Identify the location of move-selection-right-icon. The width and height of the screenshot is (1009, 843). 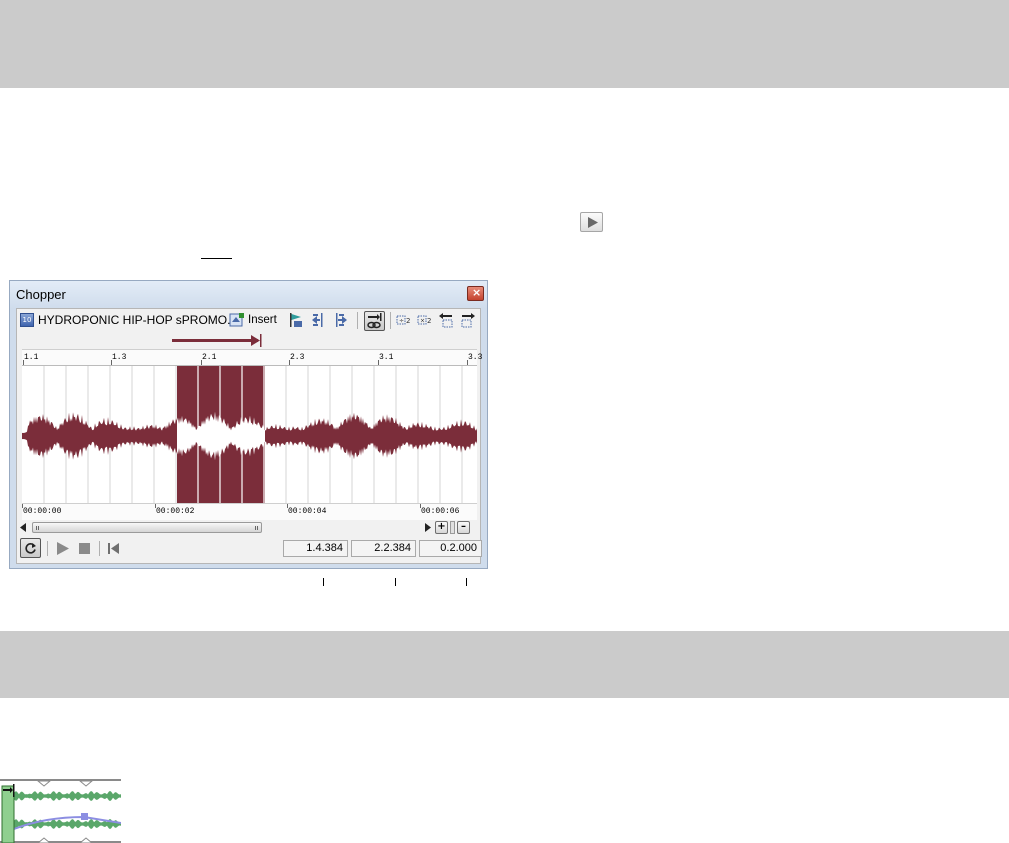
(341, 320).